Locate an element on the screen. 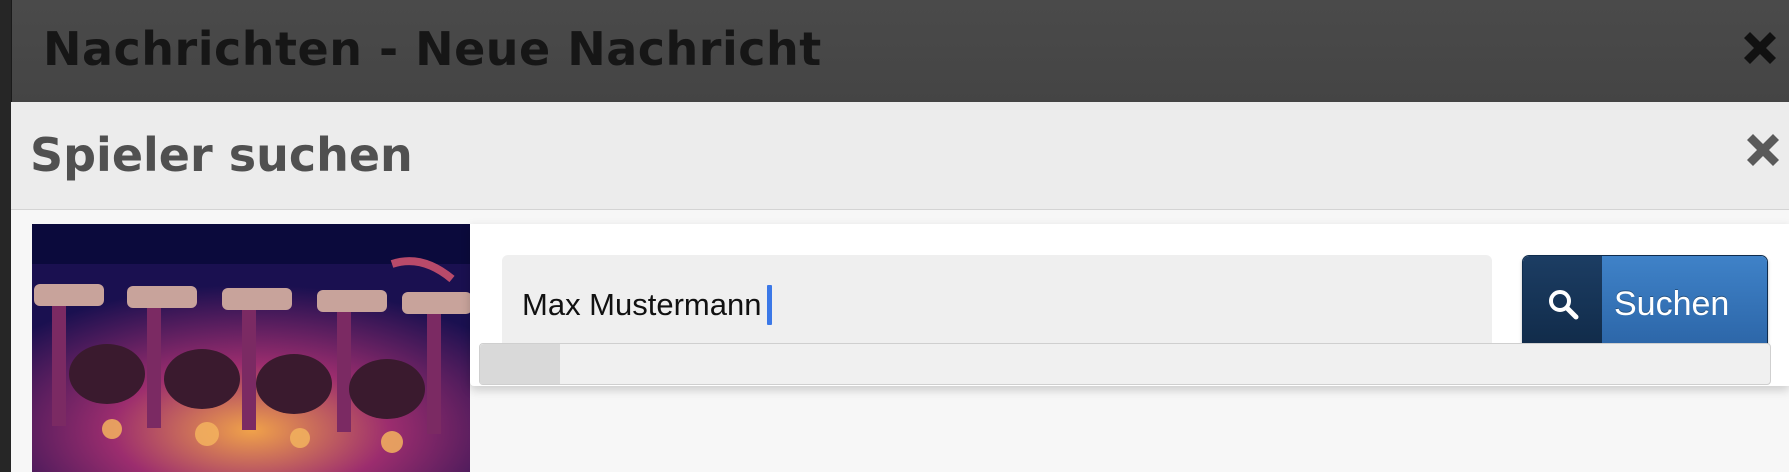  search-button-label: Suchen is located at coordinates (1684, 304).